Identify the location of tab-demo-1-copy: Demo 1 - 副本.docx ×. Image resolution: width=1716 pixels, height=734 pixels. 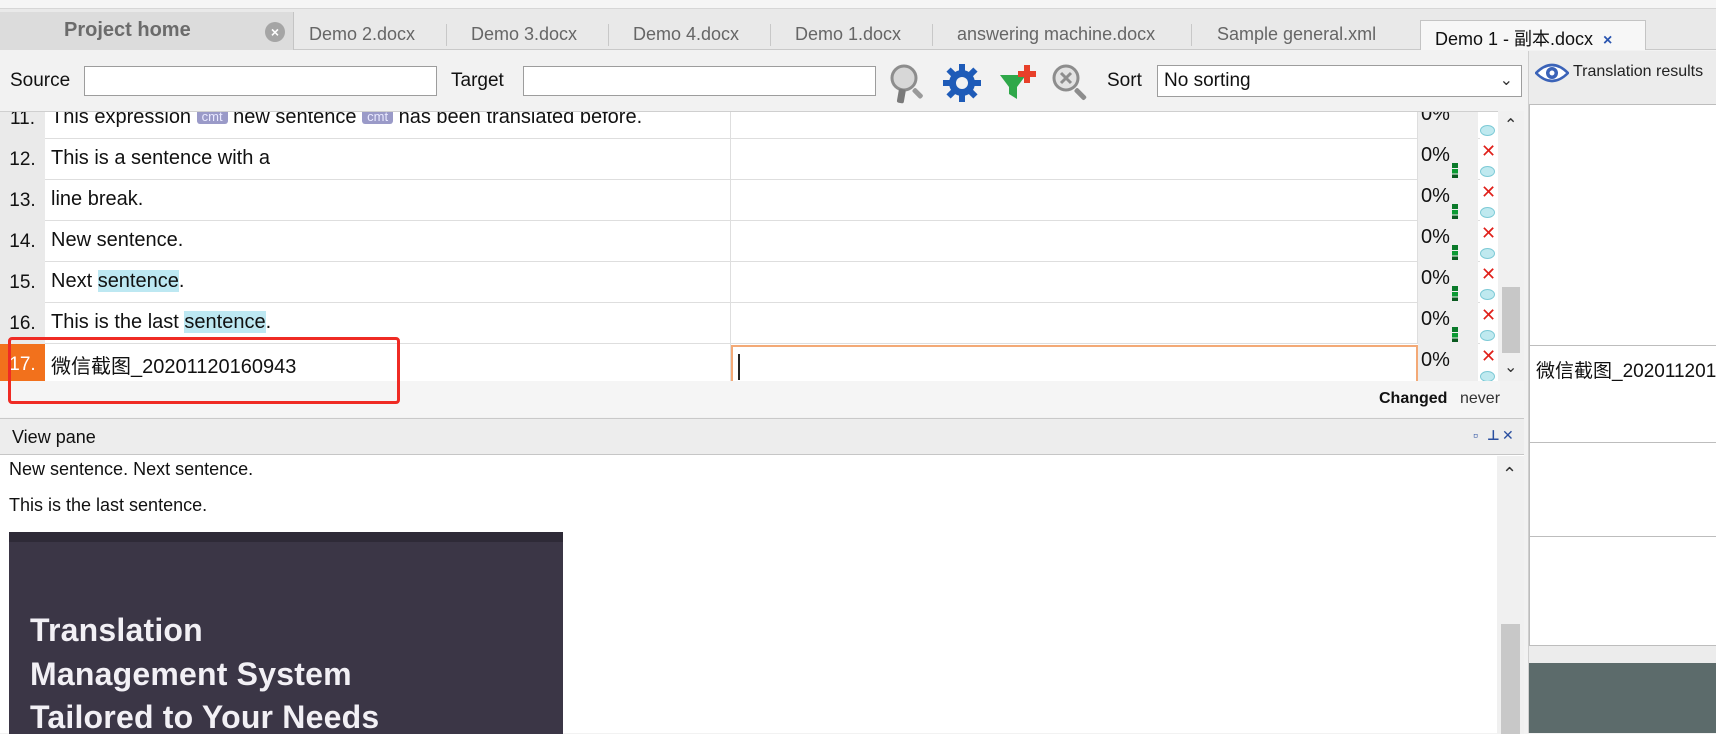
(1533, 35).